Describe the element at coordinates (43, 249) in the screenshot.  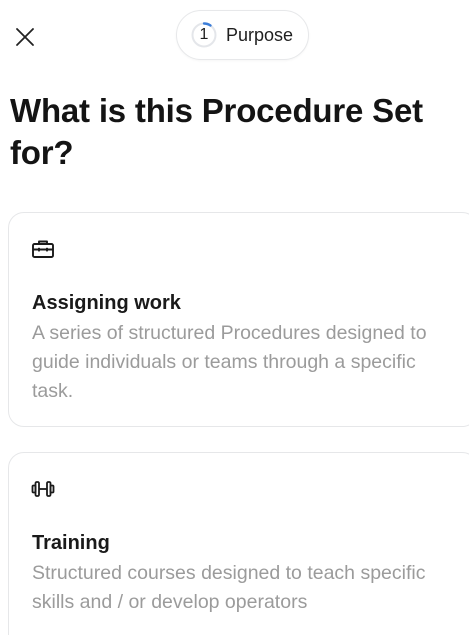
I see `briefcase-icon` at that location.